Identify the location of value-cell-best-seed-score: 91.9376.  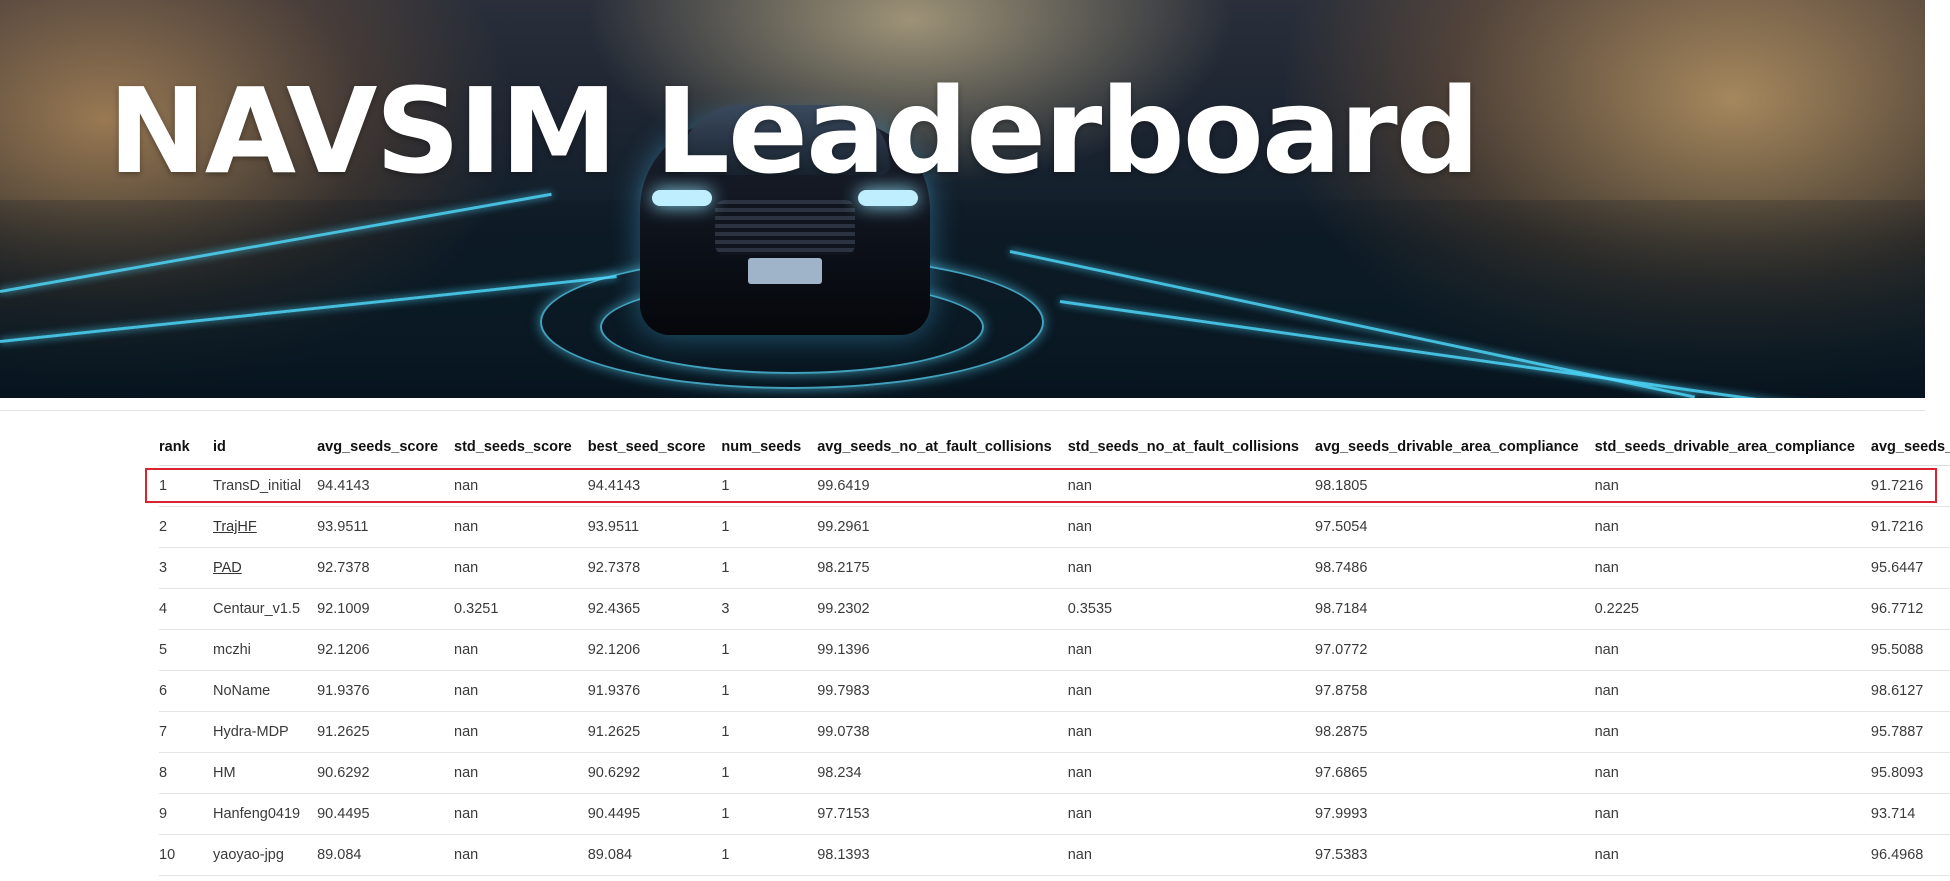
(654, 691).